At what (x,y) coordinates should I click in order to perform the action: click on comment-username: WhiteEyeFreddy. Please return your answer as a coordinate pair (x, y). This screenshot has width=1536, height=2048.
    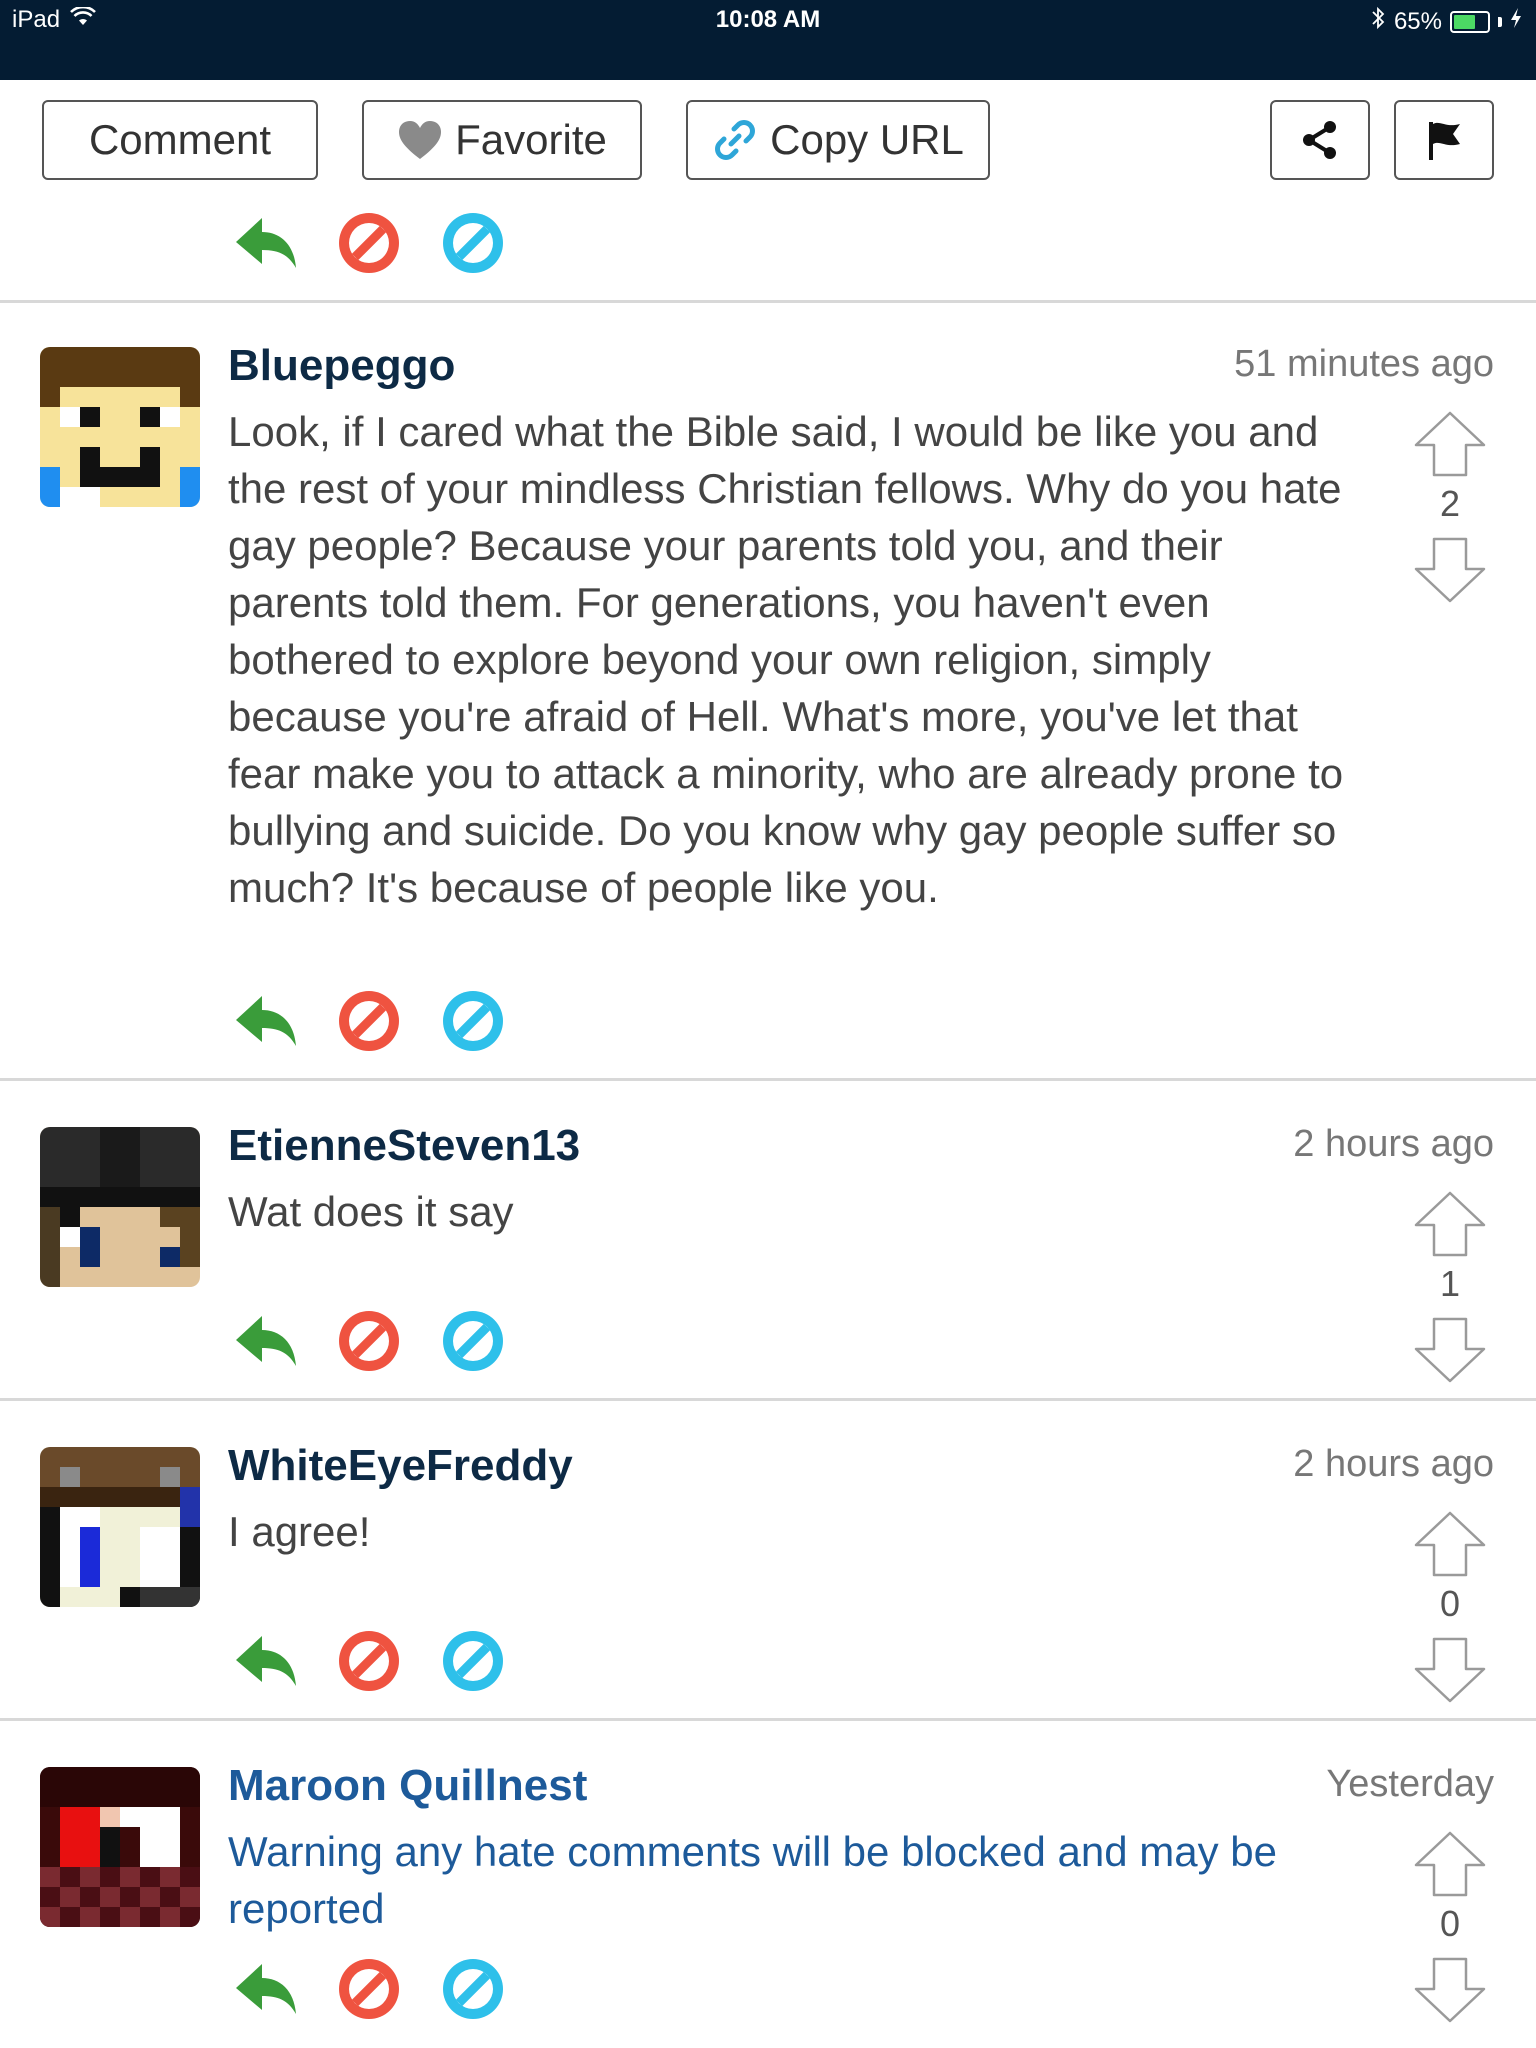
    Looking at the image, I should click on (400, 1466).